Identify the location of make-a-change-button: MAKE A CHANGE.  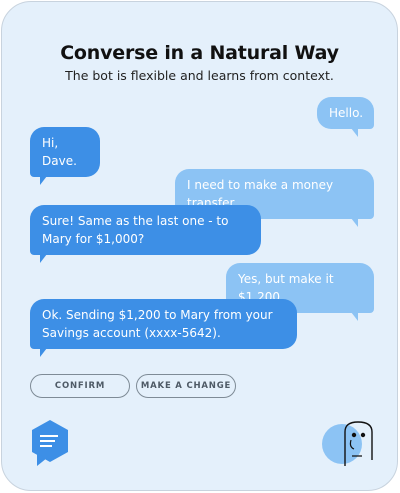
(186, 386).